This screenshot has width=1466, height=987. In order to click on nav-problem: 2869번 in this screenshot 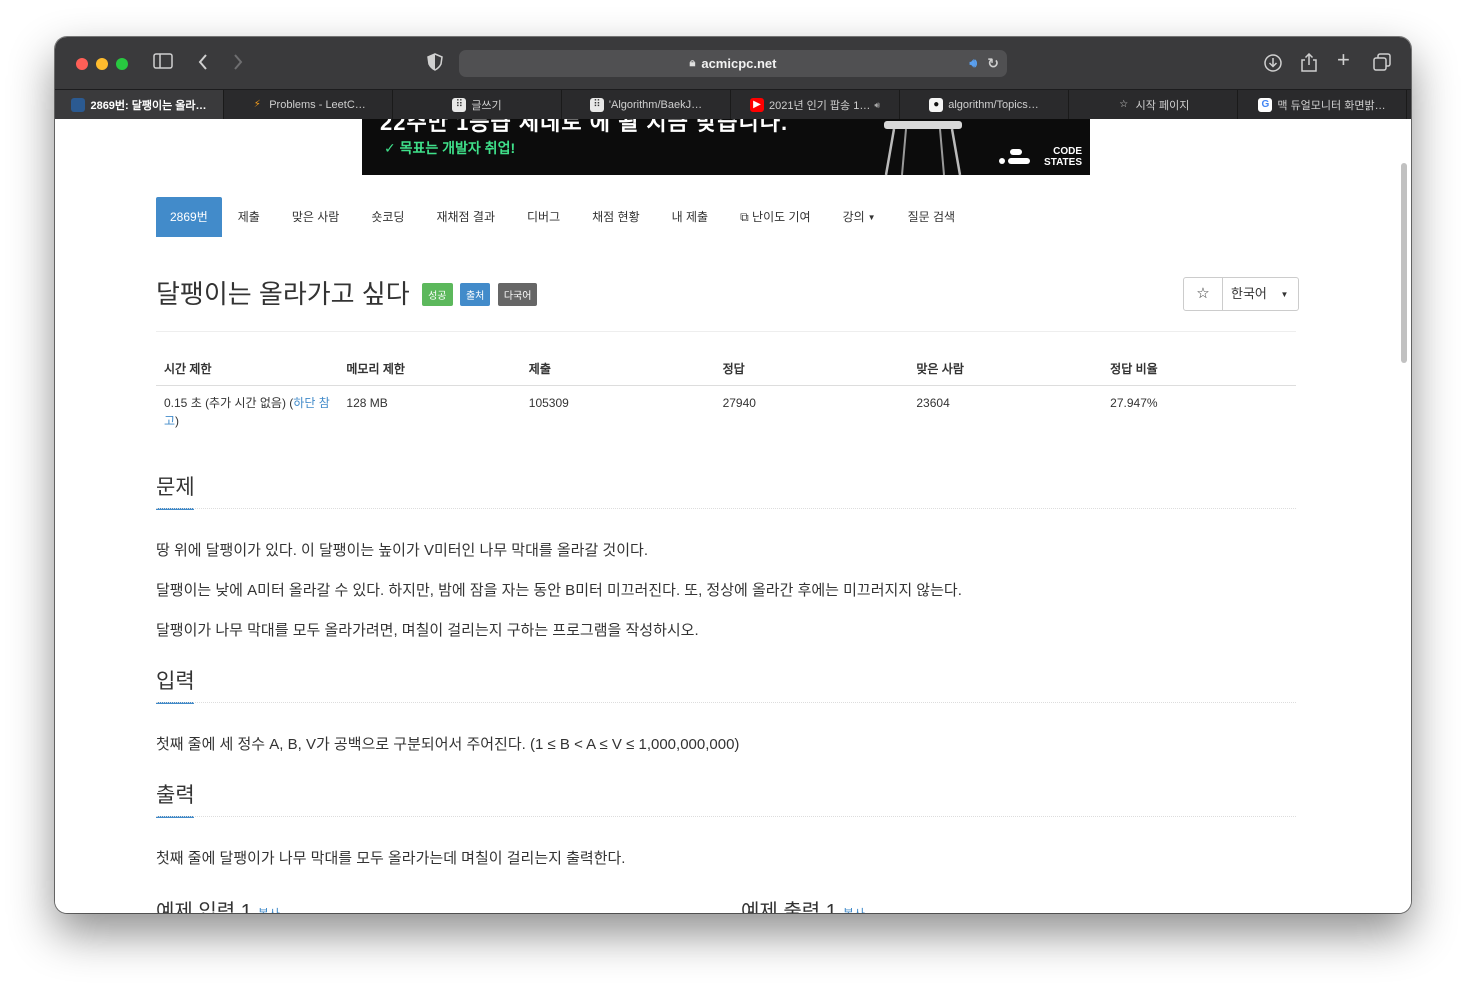, I will do `click(189, 217)`.